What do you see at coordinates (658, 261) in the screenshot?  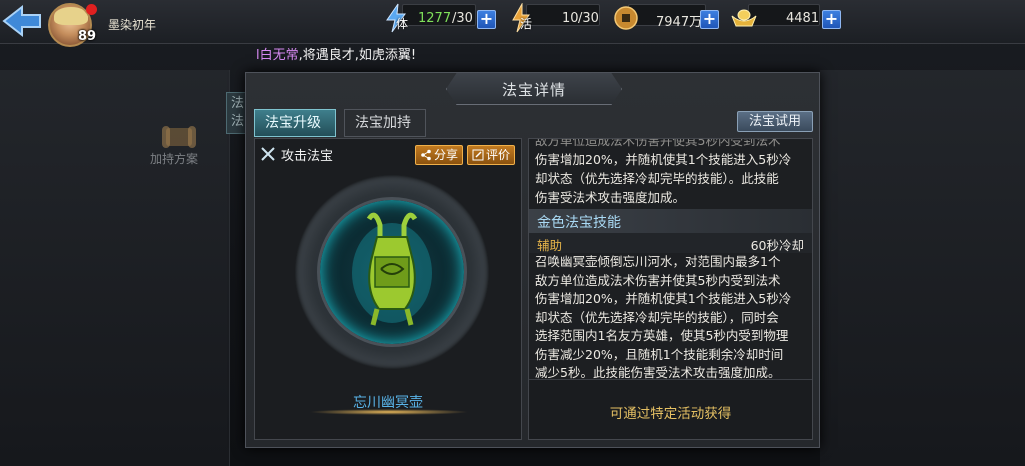 I see `desc-line: 召唤幽冥壶倾倒忘川河水，对范围内最多1个` at bounding box center [658, 261].